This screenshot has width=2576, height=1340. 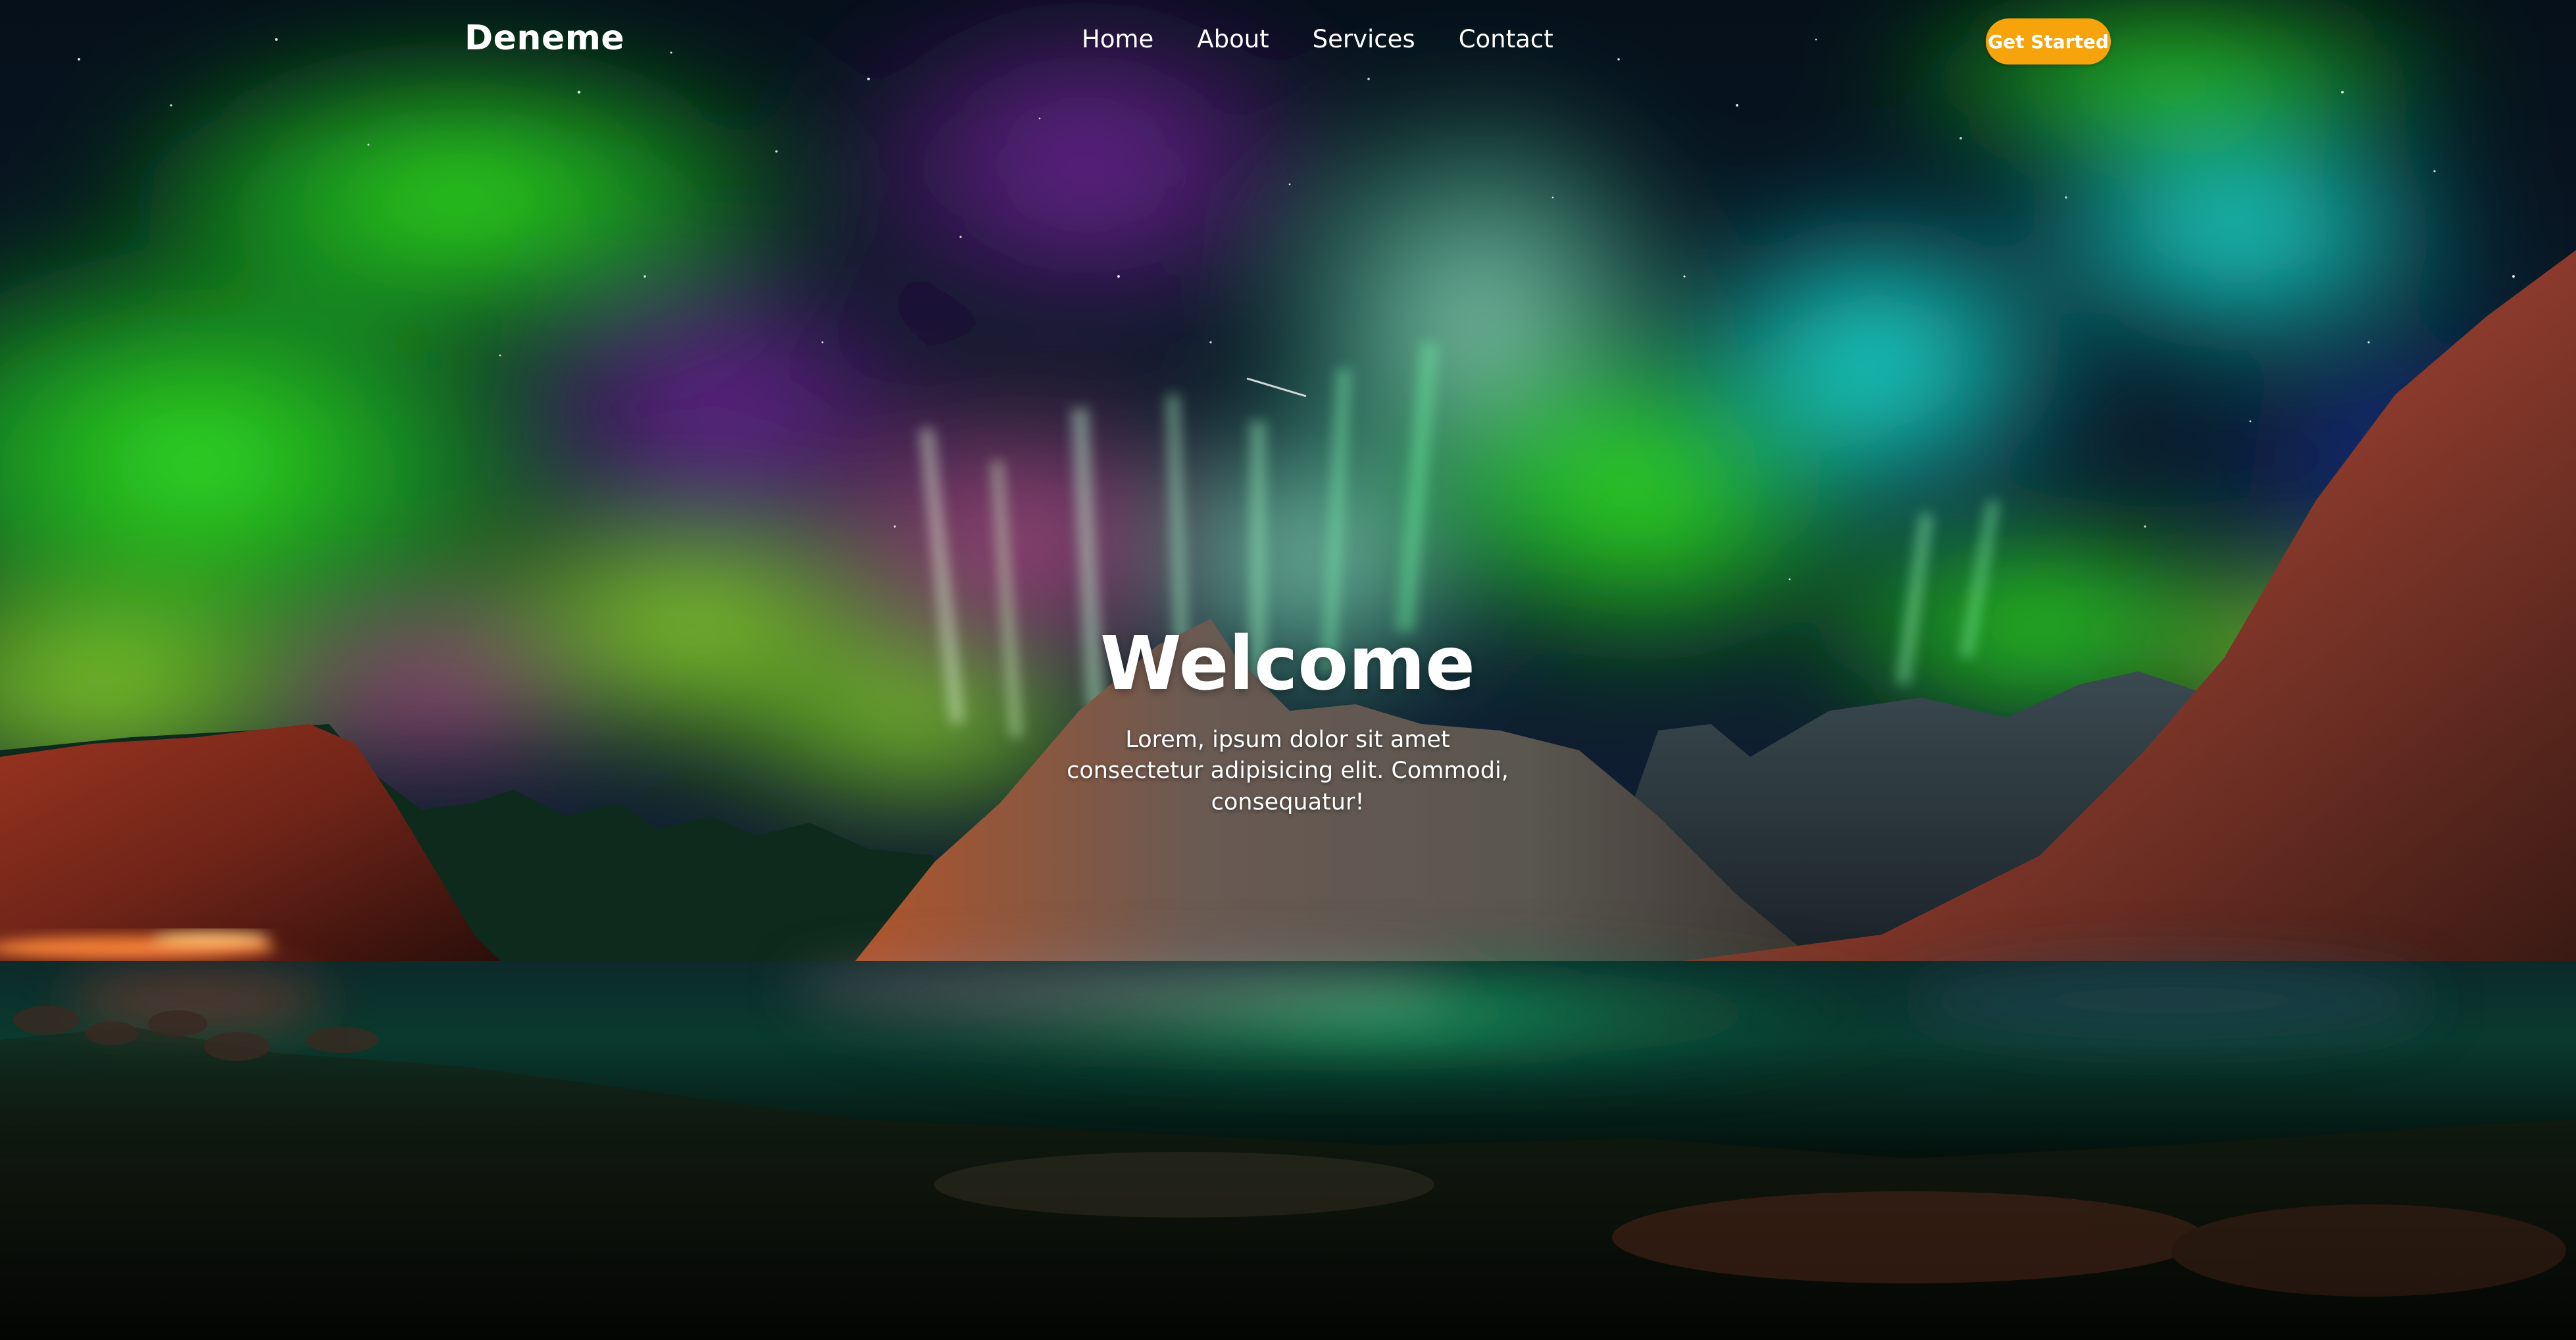 I want to click on nav-link-services: Services, so click(x=1364, y=39).